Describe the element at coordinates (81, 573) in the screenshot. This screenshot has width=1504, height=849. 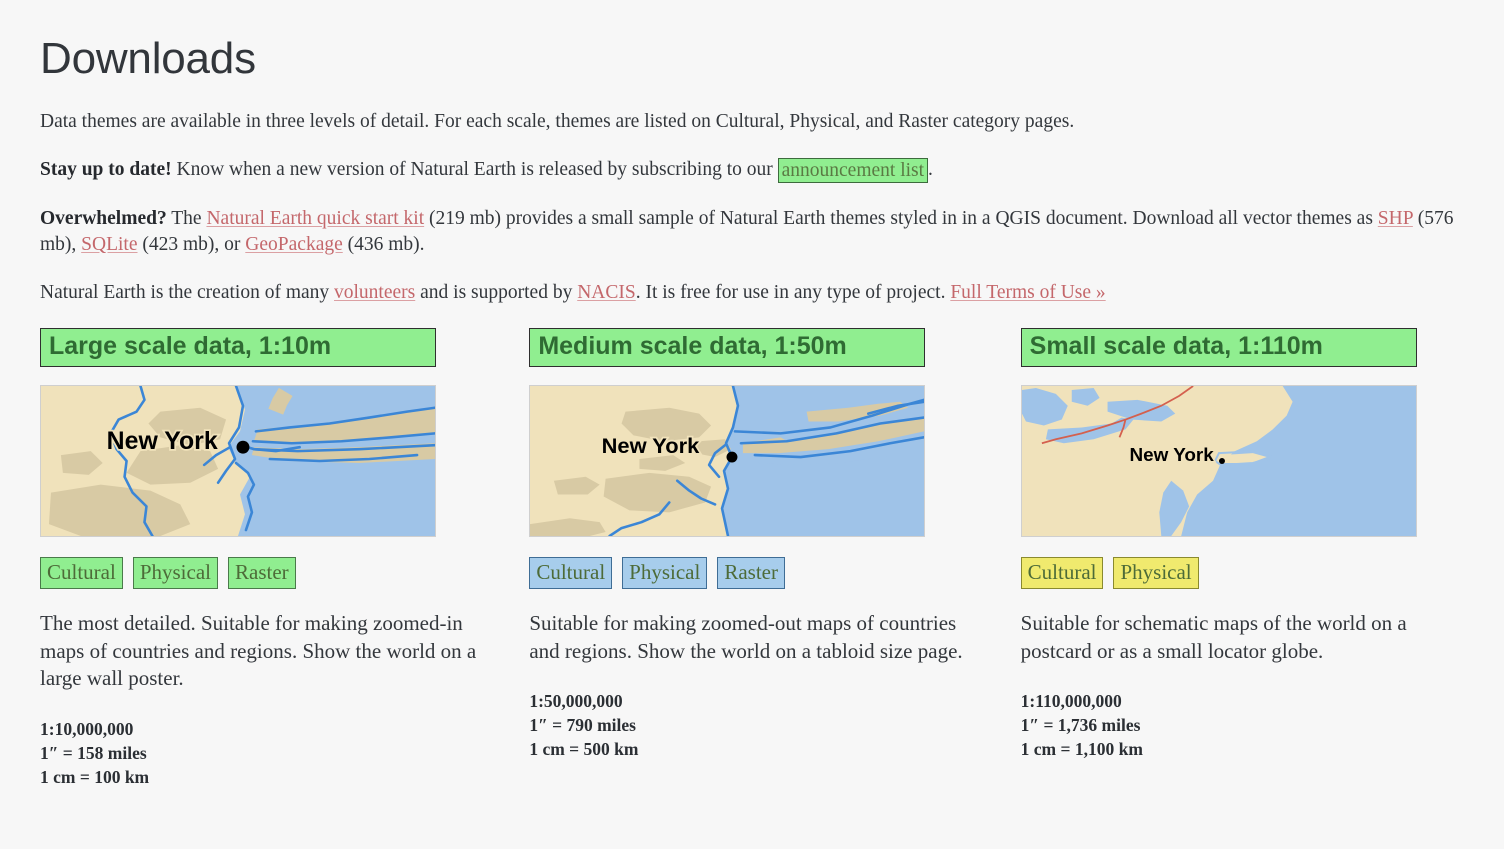
I see `badge-cultural-large: Cultural` at that location.